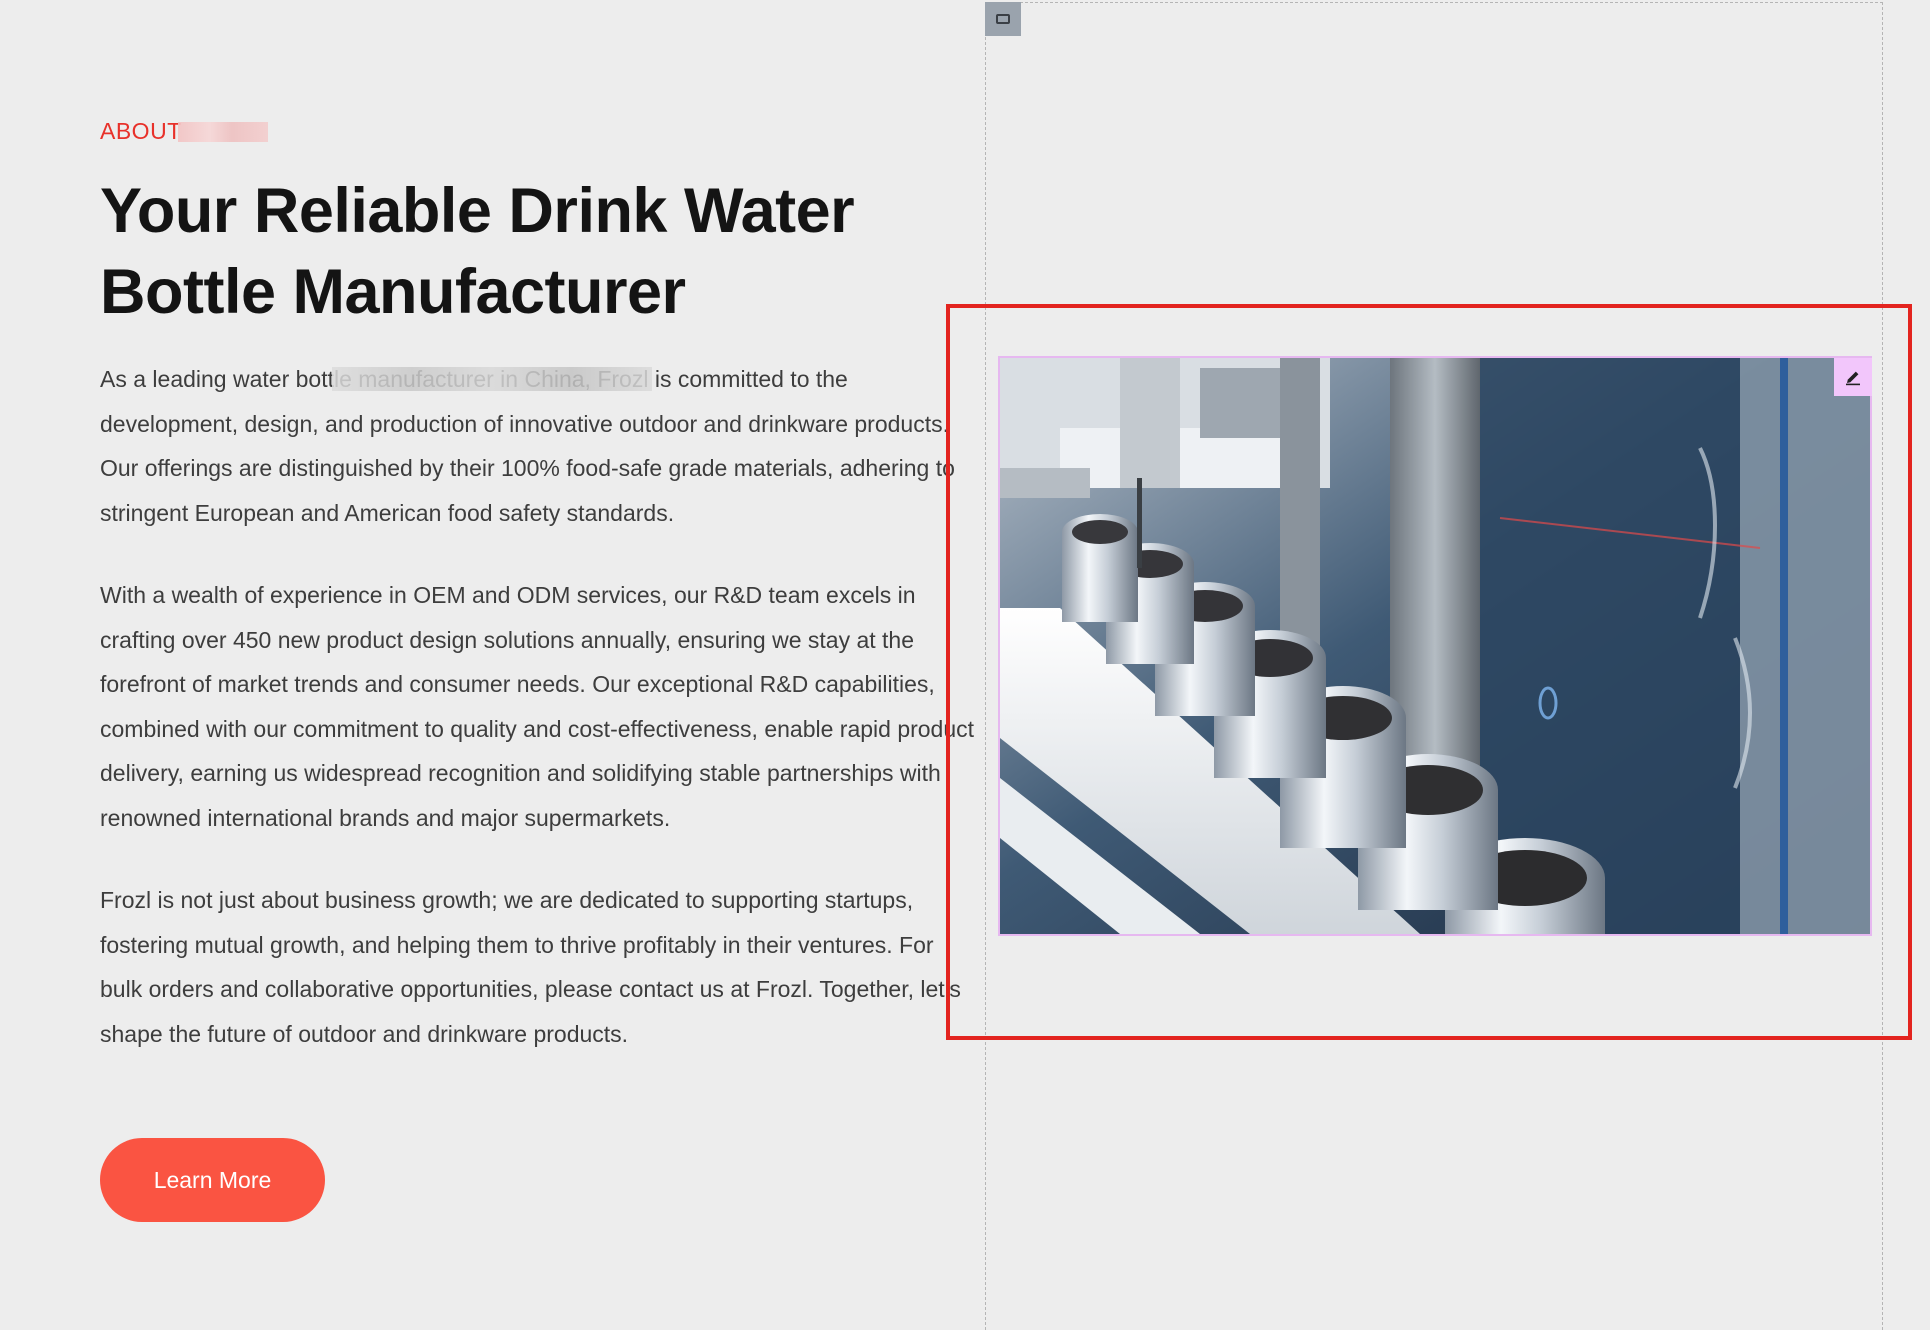 This screenshot has width=1930, height=1330. Describe the element at coordinates (141, 131) in the screenshot. I see `eyebrow-text: ABOUT` at that location.